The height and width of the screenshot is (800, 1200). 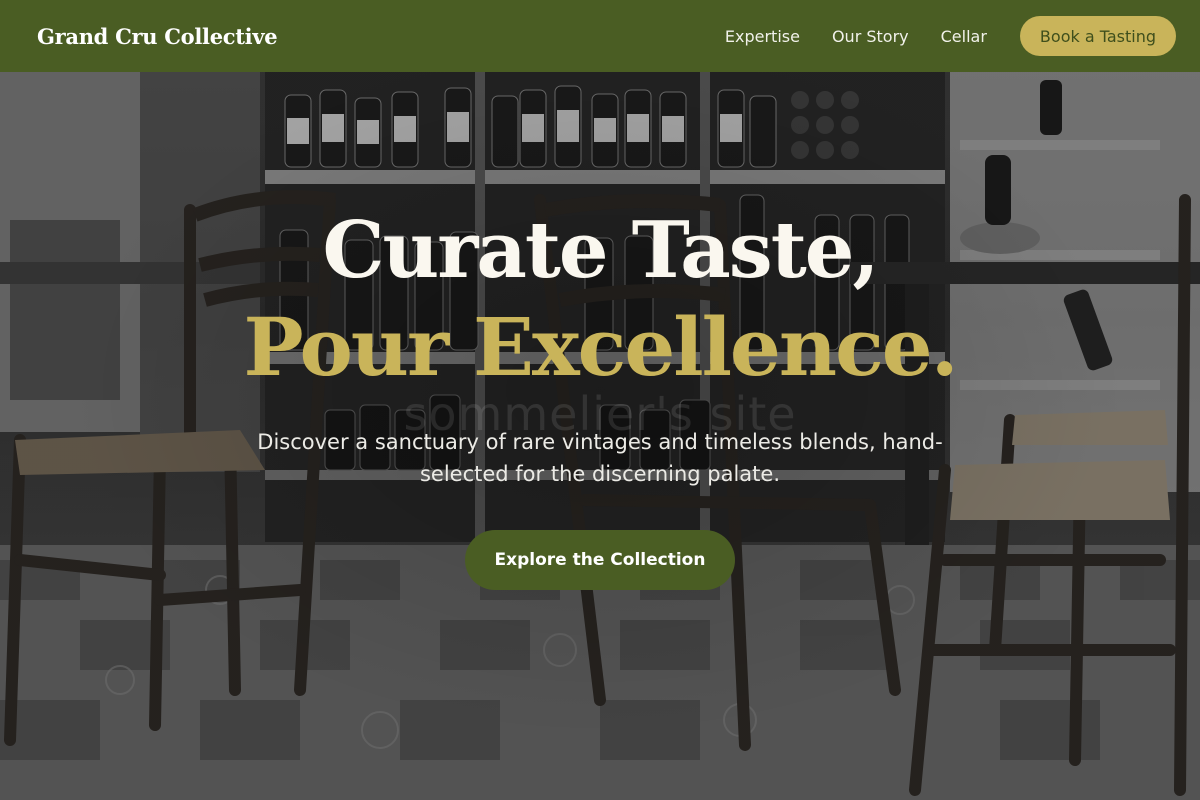 I want to click on hero-headline-line1: Curate Taste,, so click(x=600, y=250).